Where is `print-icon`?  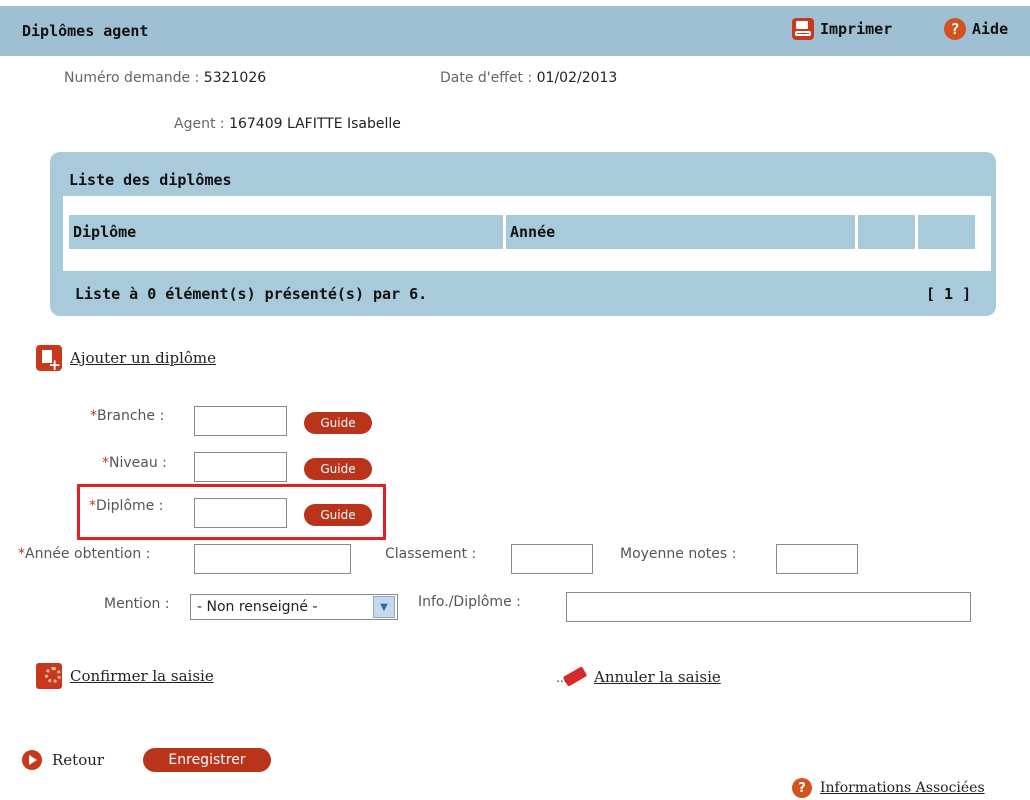 print-icon is located at coordinates (803, 29).